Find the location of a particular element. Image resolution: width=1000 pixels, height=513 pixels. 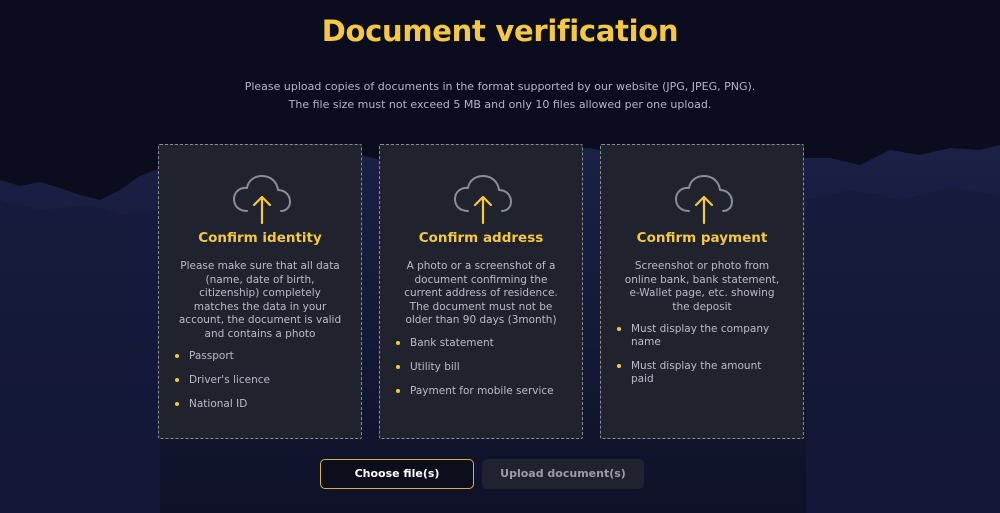

desc-line: Please make sure that all data is located at coordinates (260, 266).